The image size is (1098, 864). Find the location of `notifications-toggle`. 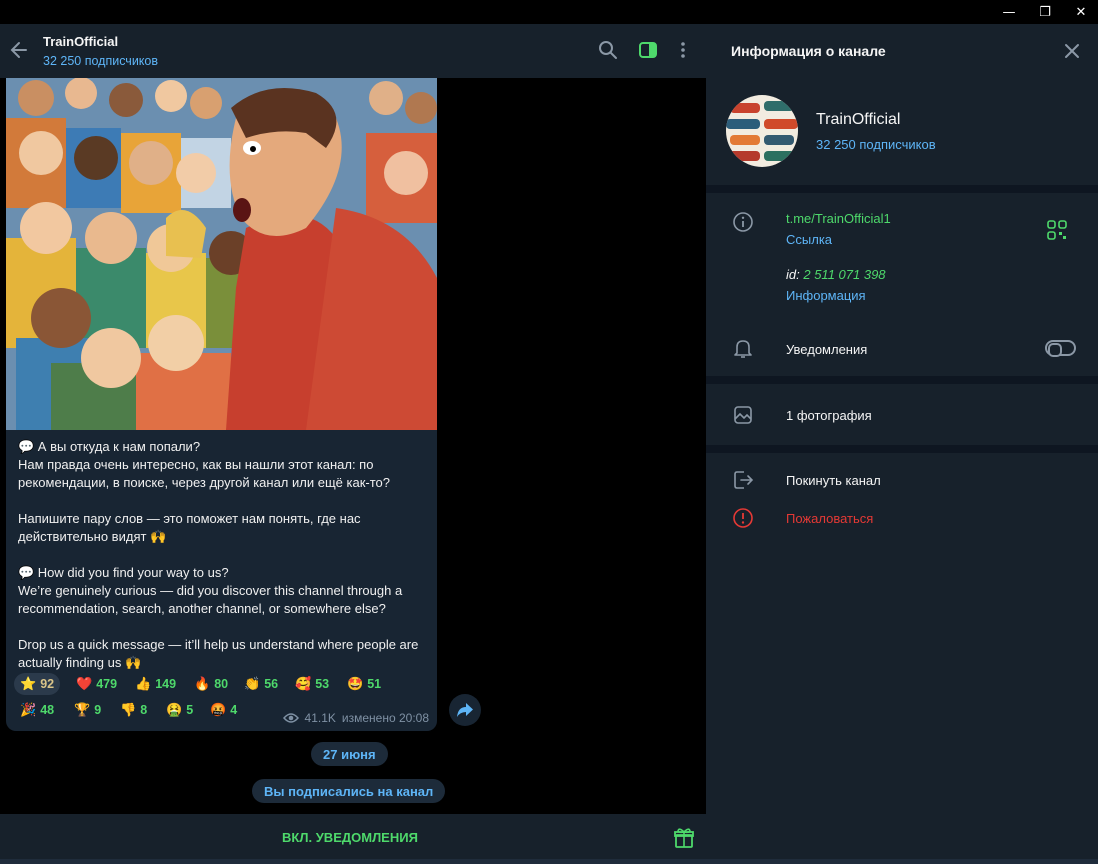

notifications-toggle is located at coordinates (1060, 348).